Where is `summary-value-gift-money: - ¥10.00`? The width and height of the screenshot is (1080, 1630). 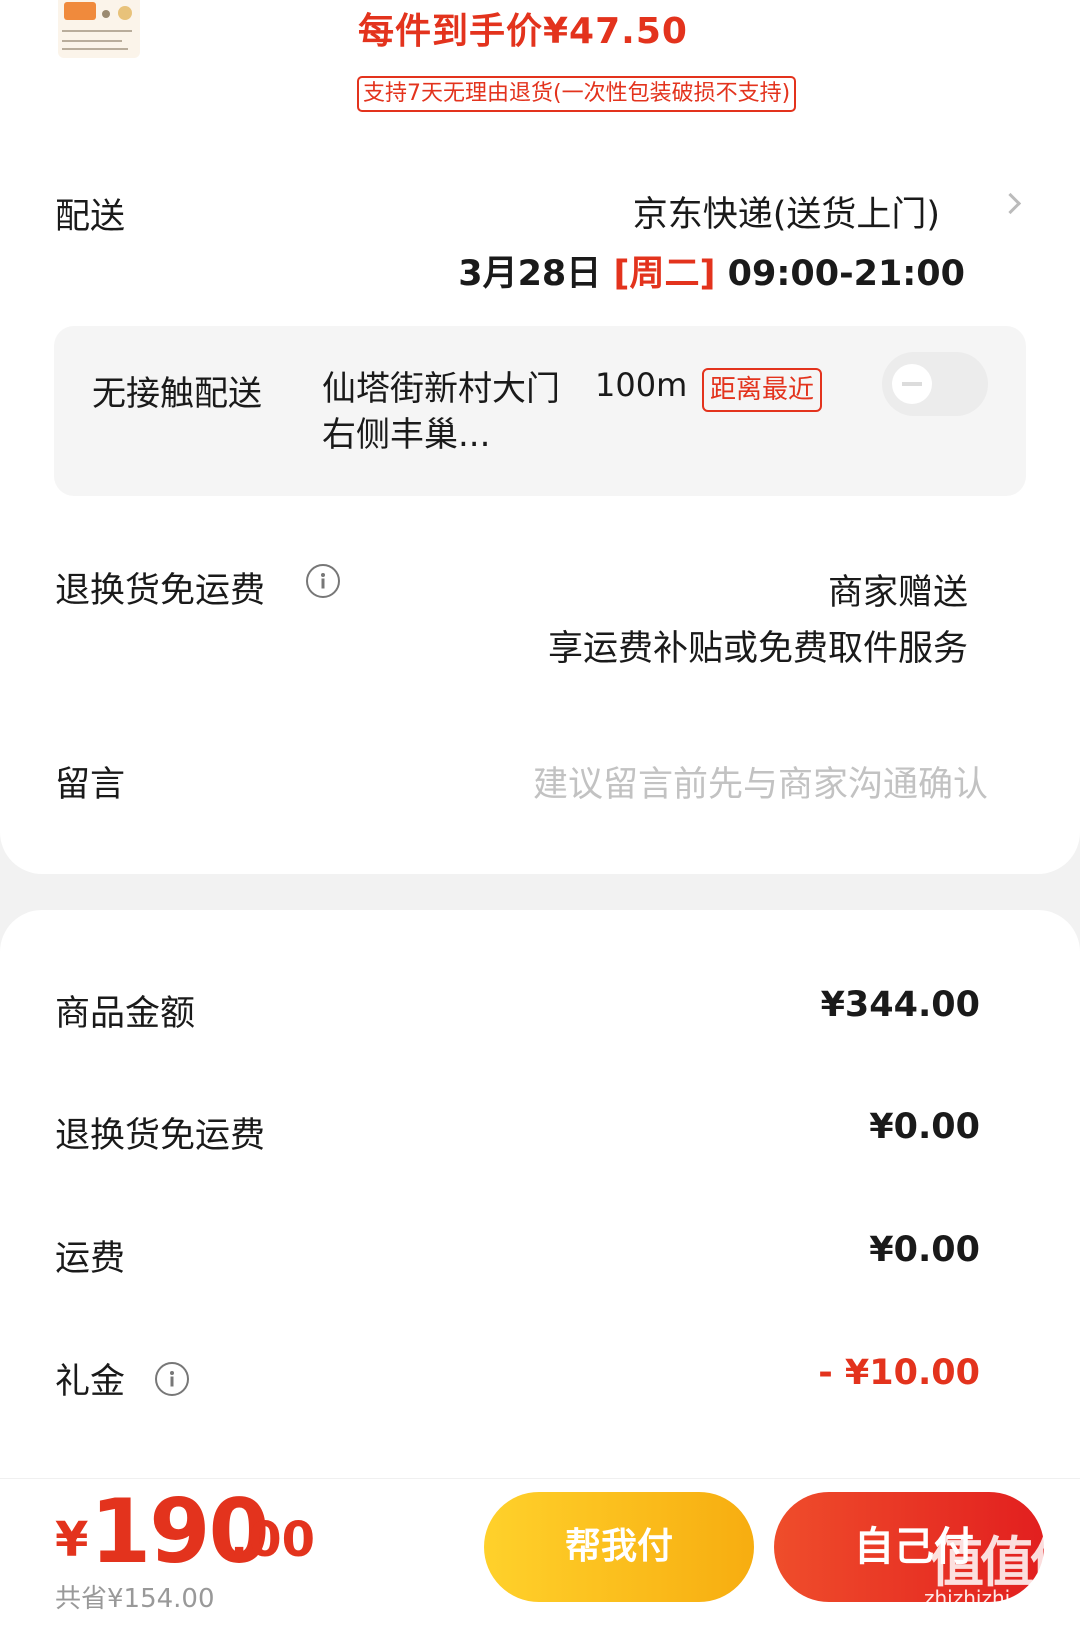 summary-value-gift-money: - ¥10.00 is located at coordinates (899, 1373).